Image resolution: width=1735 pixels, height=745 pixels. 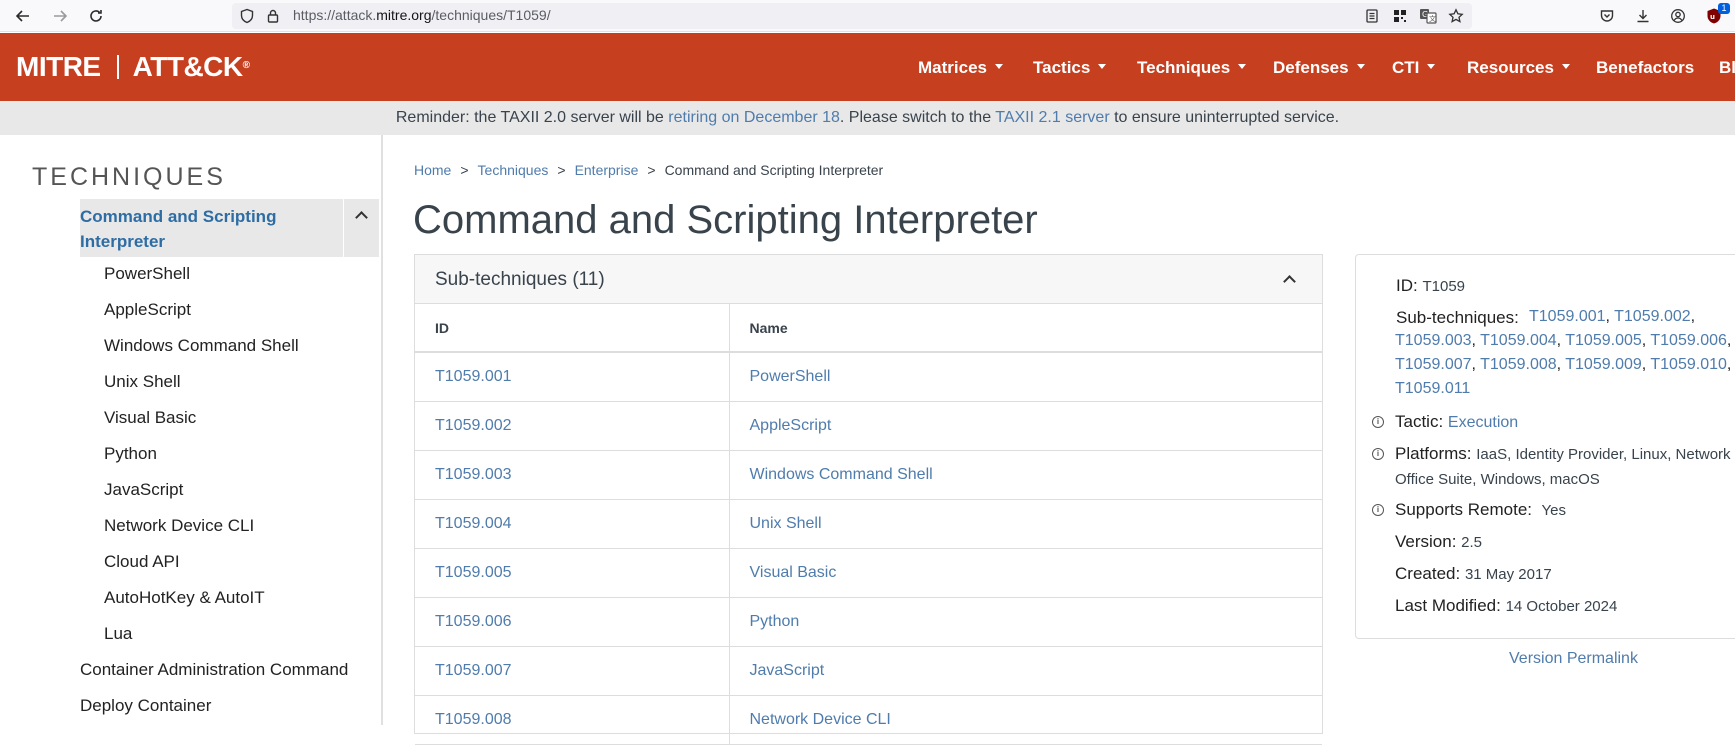 What do you see at coordinates (60, 16) in the screenshot?
I see `forward-arrow-icon` at bounding box center [60, 16].